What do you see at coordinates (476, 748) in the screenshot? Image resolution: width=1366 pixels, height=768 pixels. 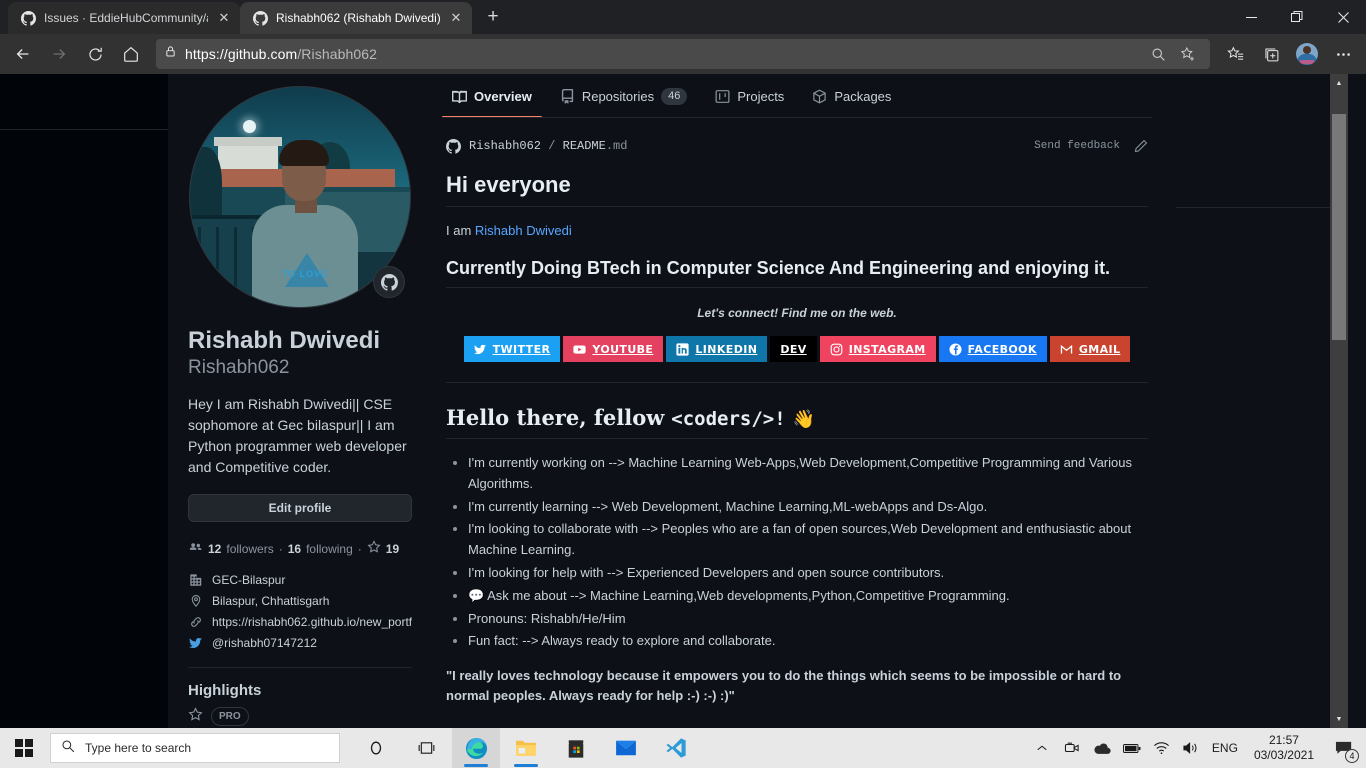 I see `edge-icon` at bounding box center [476, 748].